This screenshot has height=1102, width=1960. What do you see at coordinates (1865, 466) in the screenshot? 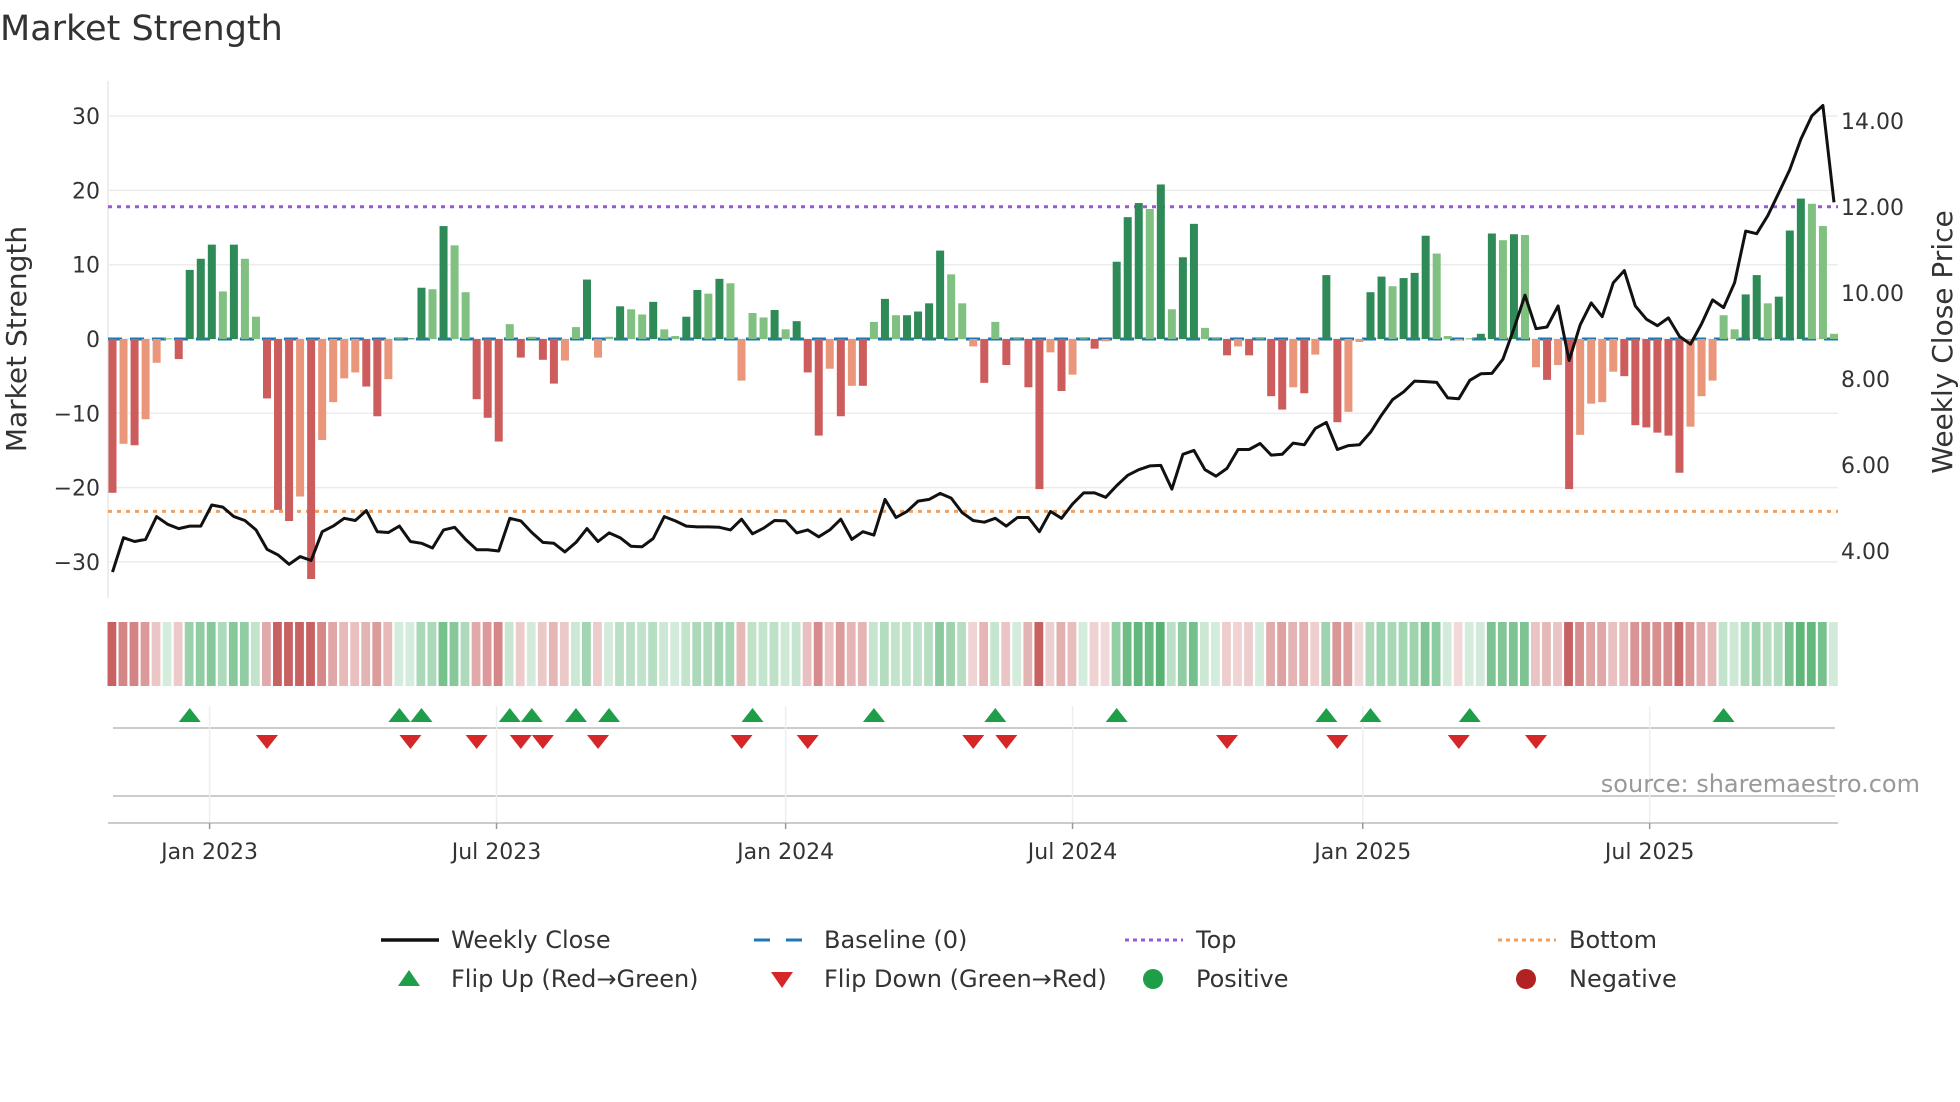
I see `y2-tick-label: 6.00` at bounding box center [1865, 466].